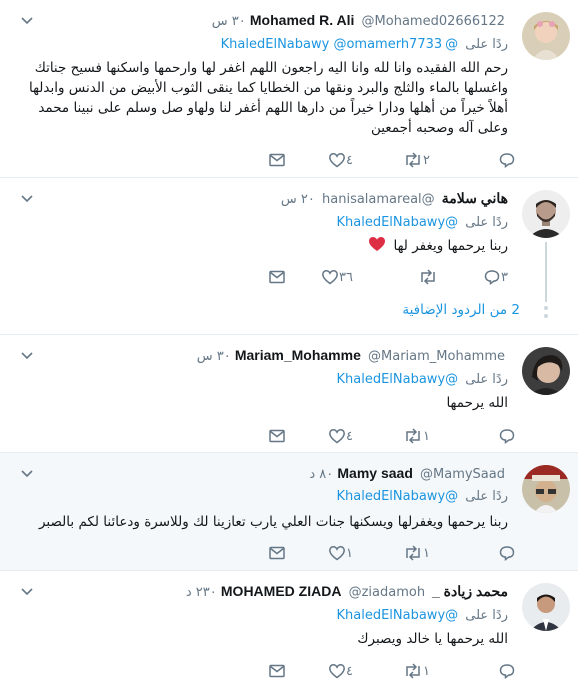 The height and width of the screenshot is (687, 578). I want to click on tweet-actions: ٣ ٣٦, so click(289, 277).